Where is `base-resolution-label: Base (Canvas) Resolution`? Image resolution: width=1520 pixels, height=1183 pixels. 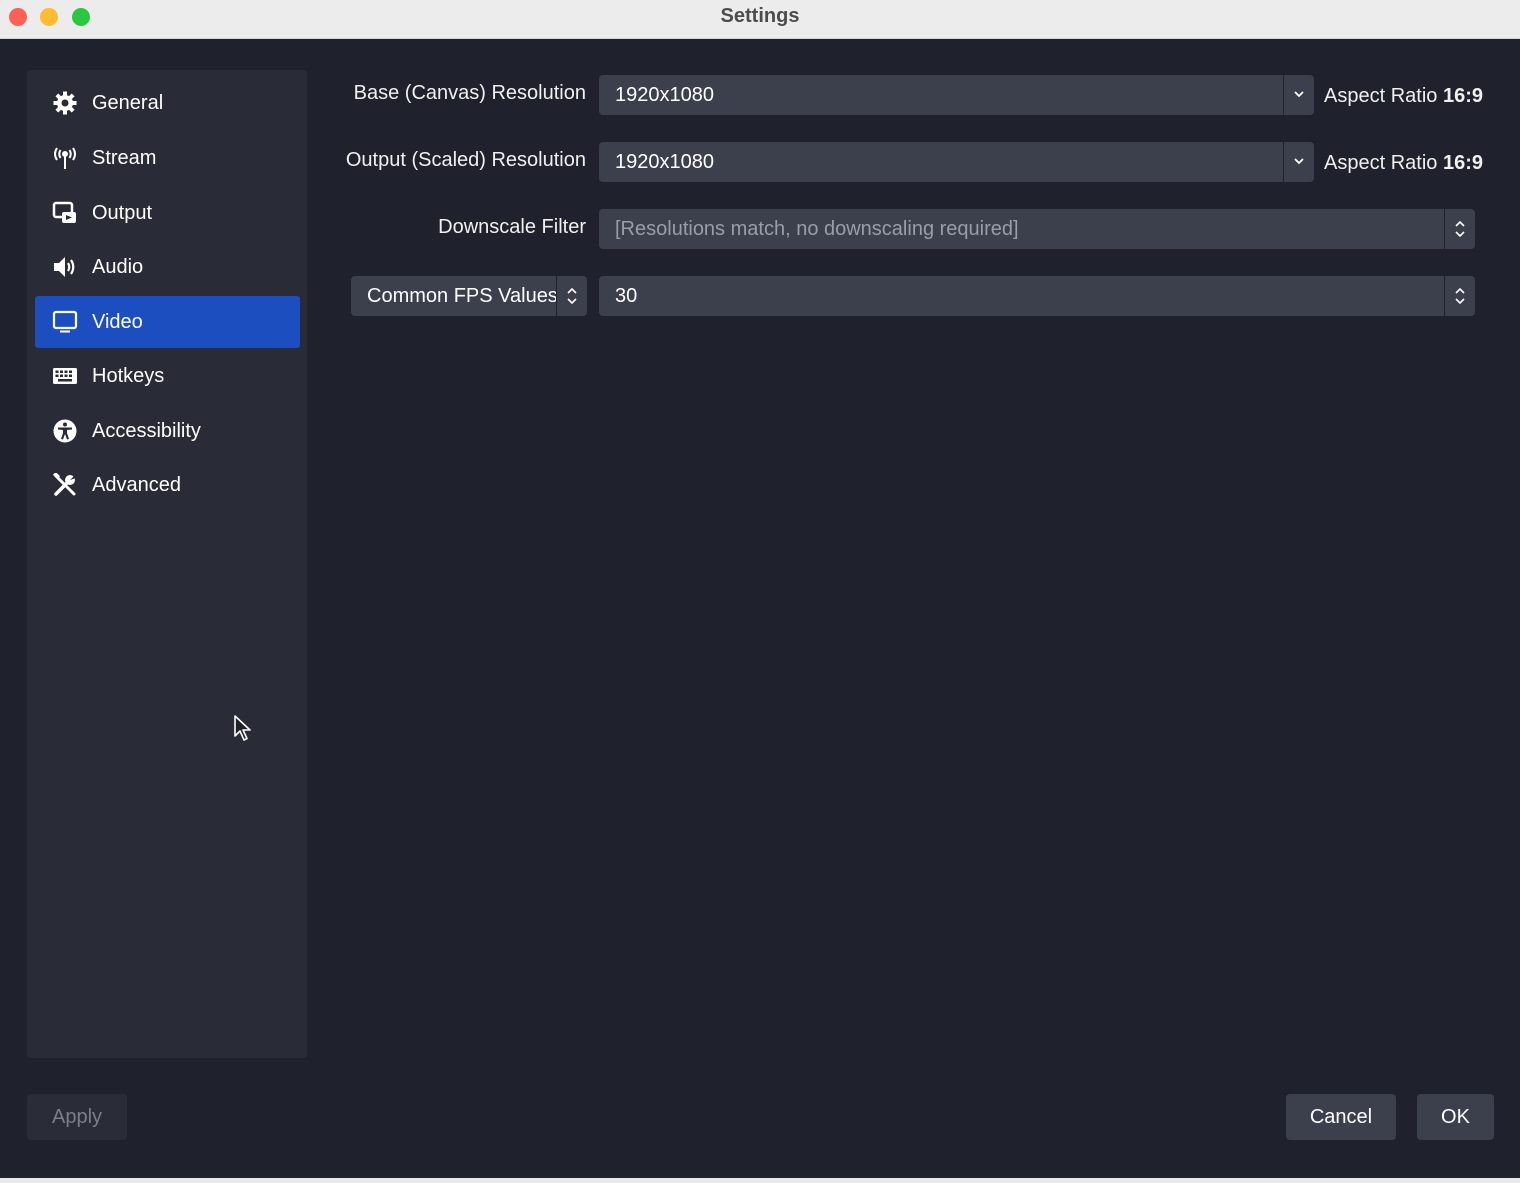 base-resolution-label: Base (Canvas) Resolution is located at coordinates (469, 93).